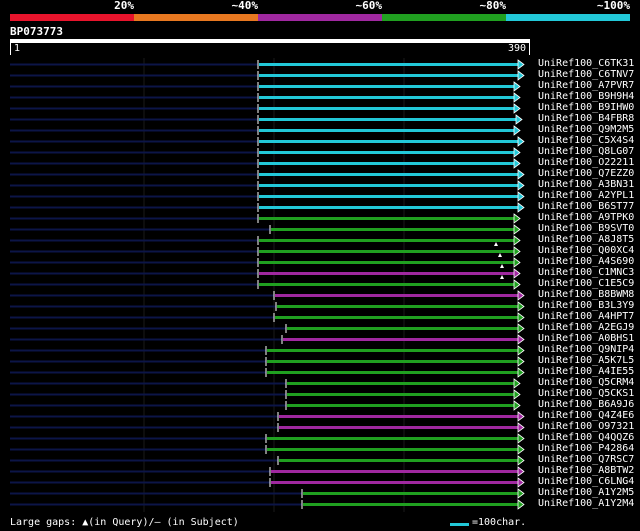 The image size is (640, 531). I want to click on hit-name-link: UniRef100_Q8LG07, so click(586, 151).